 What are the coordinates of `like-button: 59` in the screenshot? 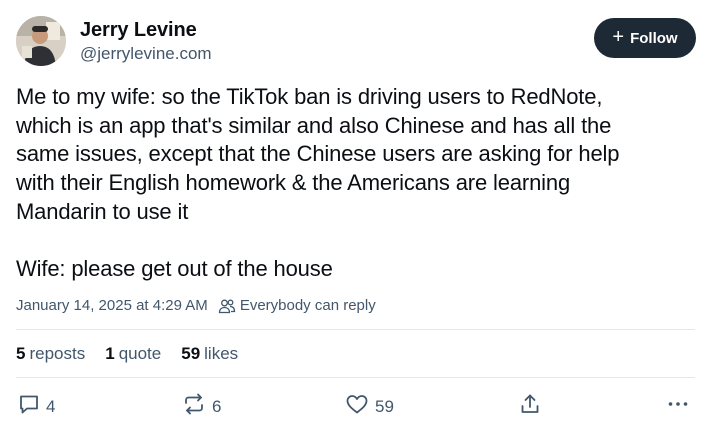 It's located at (369, 406).